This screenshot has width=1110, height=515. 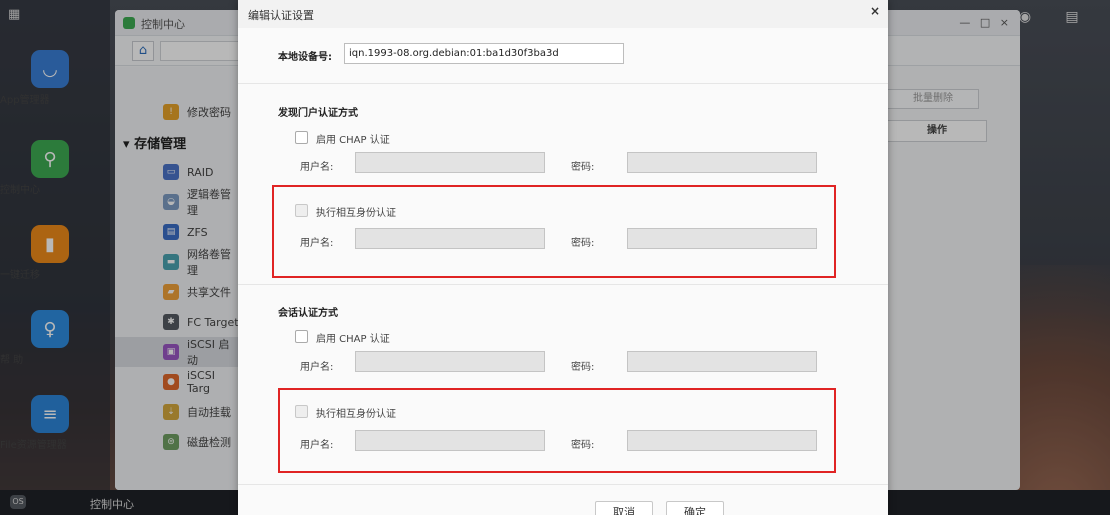 I want to click on dialog-header: 编辑认证设置 ×, so click(x=563, y=14).